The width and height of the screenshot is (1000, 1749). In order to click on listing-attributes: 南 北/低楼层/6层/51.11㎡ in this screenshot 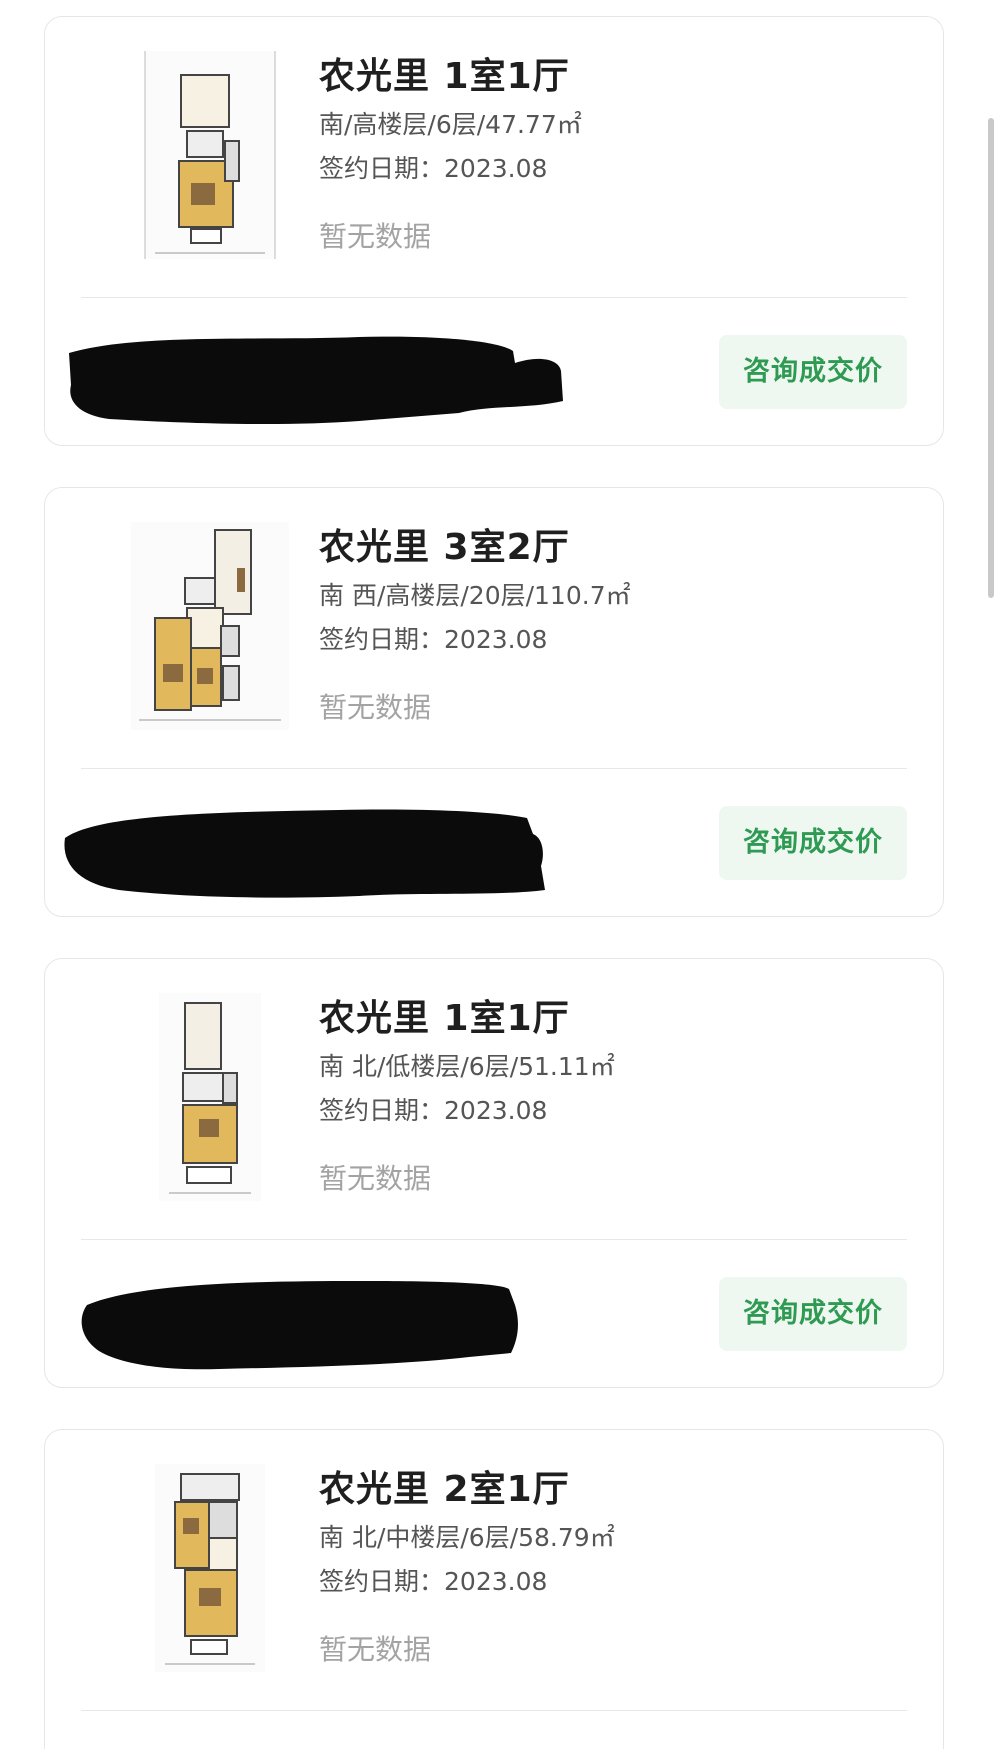, I will do `click(467, 1066)`.